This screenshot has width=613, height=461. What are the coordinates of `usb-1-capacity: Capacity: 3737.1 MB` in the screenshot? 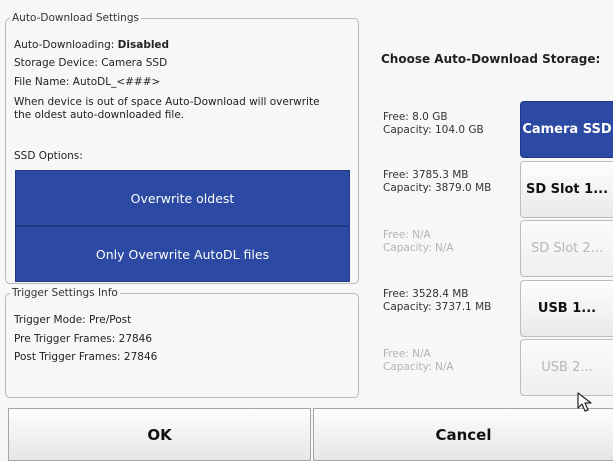 It's located at (437, 307).